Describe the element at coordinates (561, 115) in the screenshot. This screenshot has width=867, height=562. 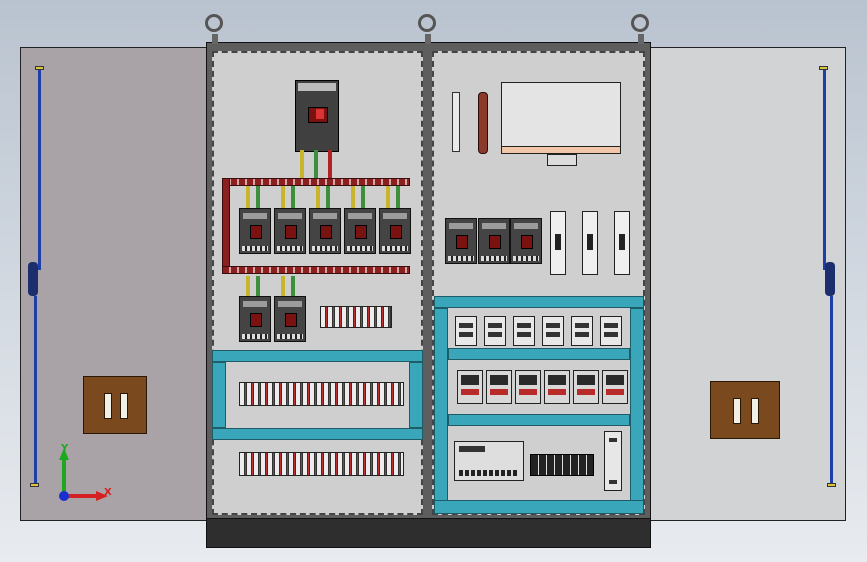
I see `contactor-housing` at that location.